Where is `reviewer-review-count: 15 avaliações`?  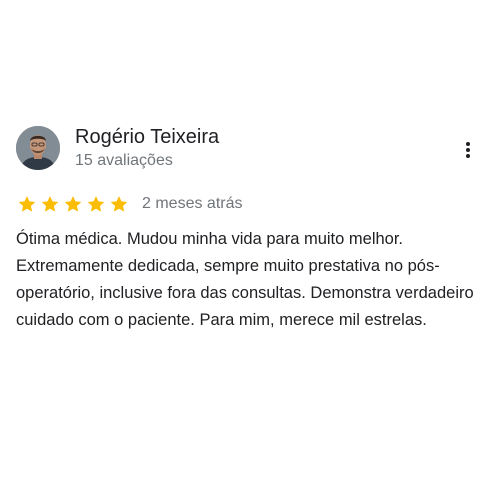
reviewer-review-count: 15 avaliações is located at coordinates (124, 161).